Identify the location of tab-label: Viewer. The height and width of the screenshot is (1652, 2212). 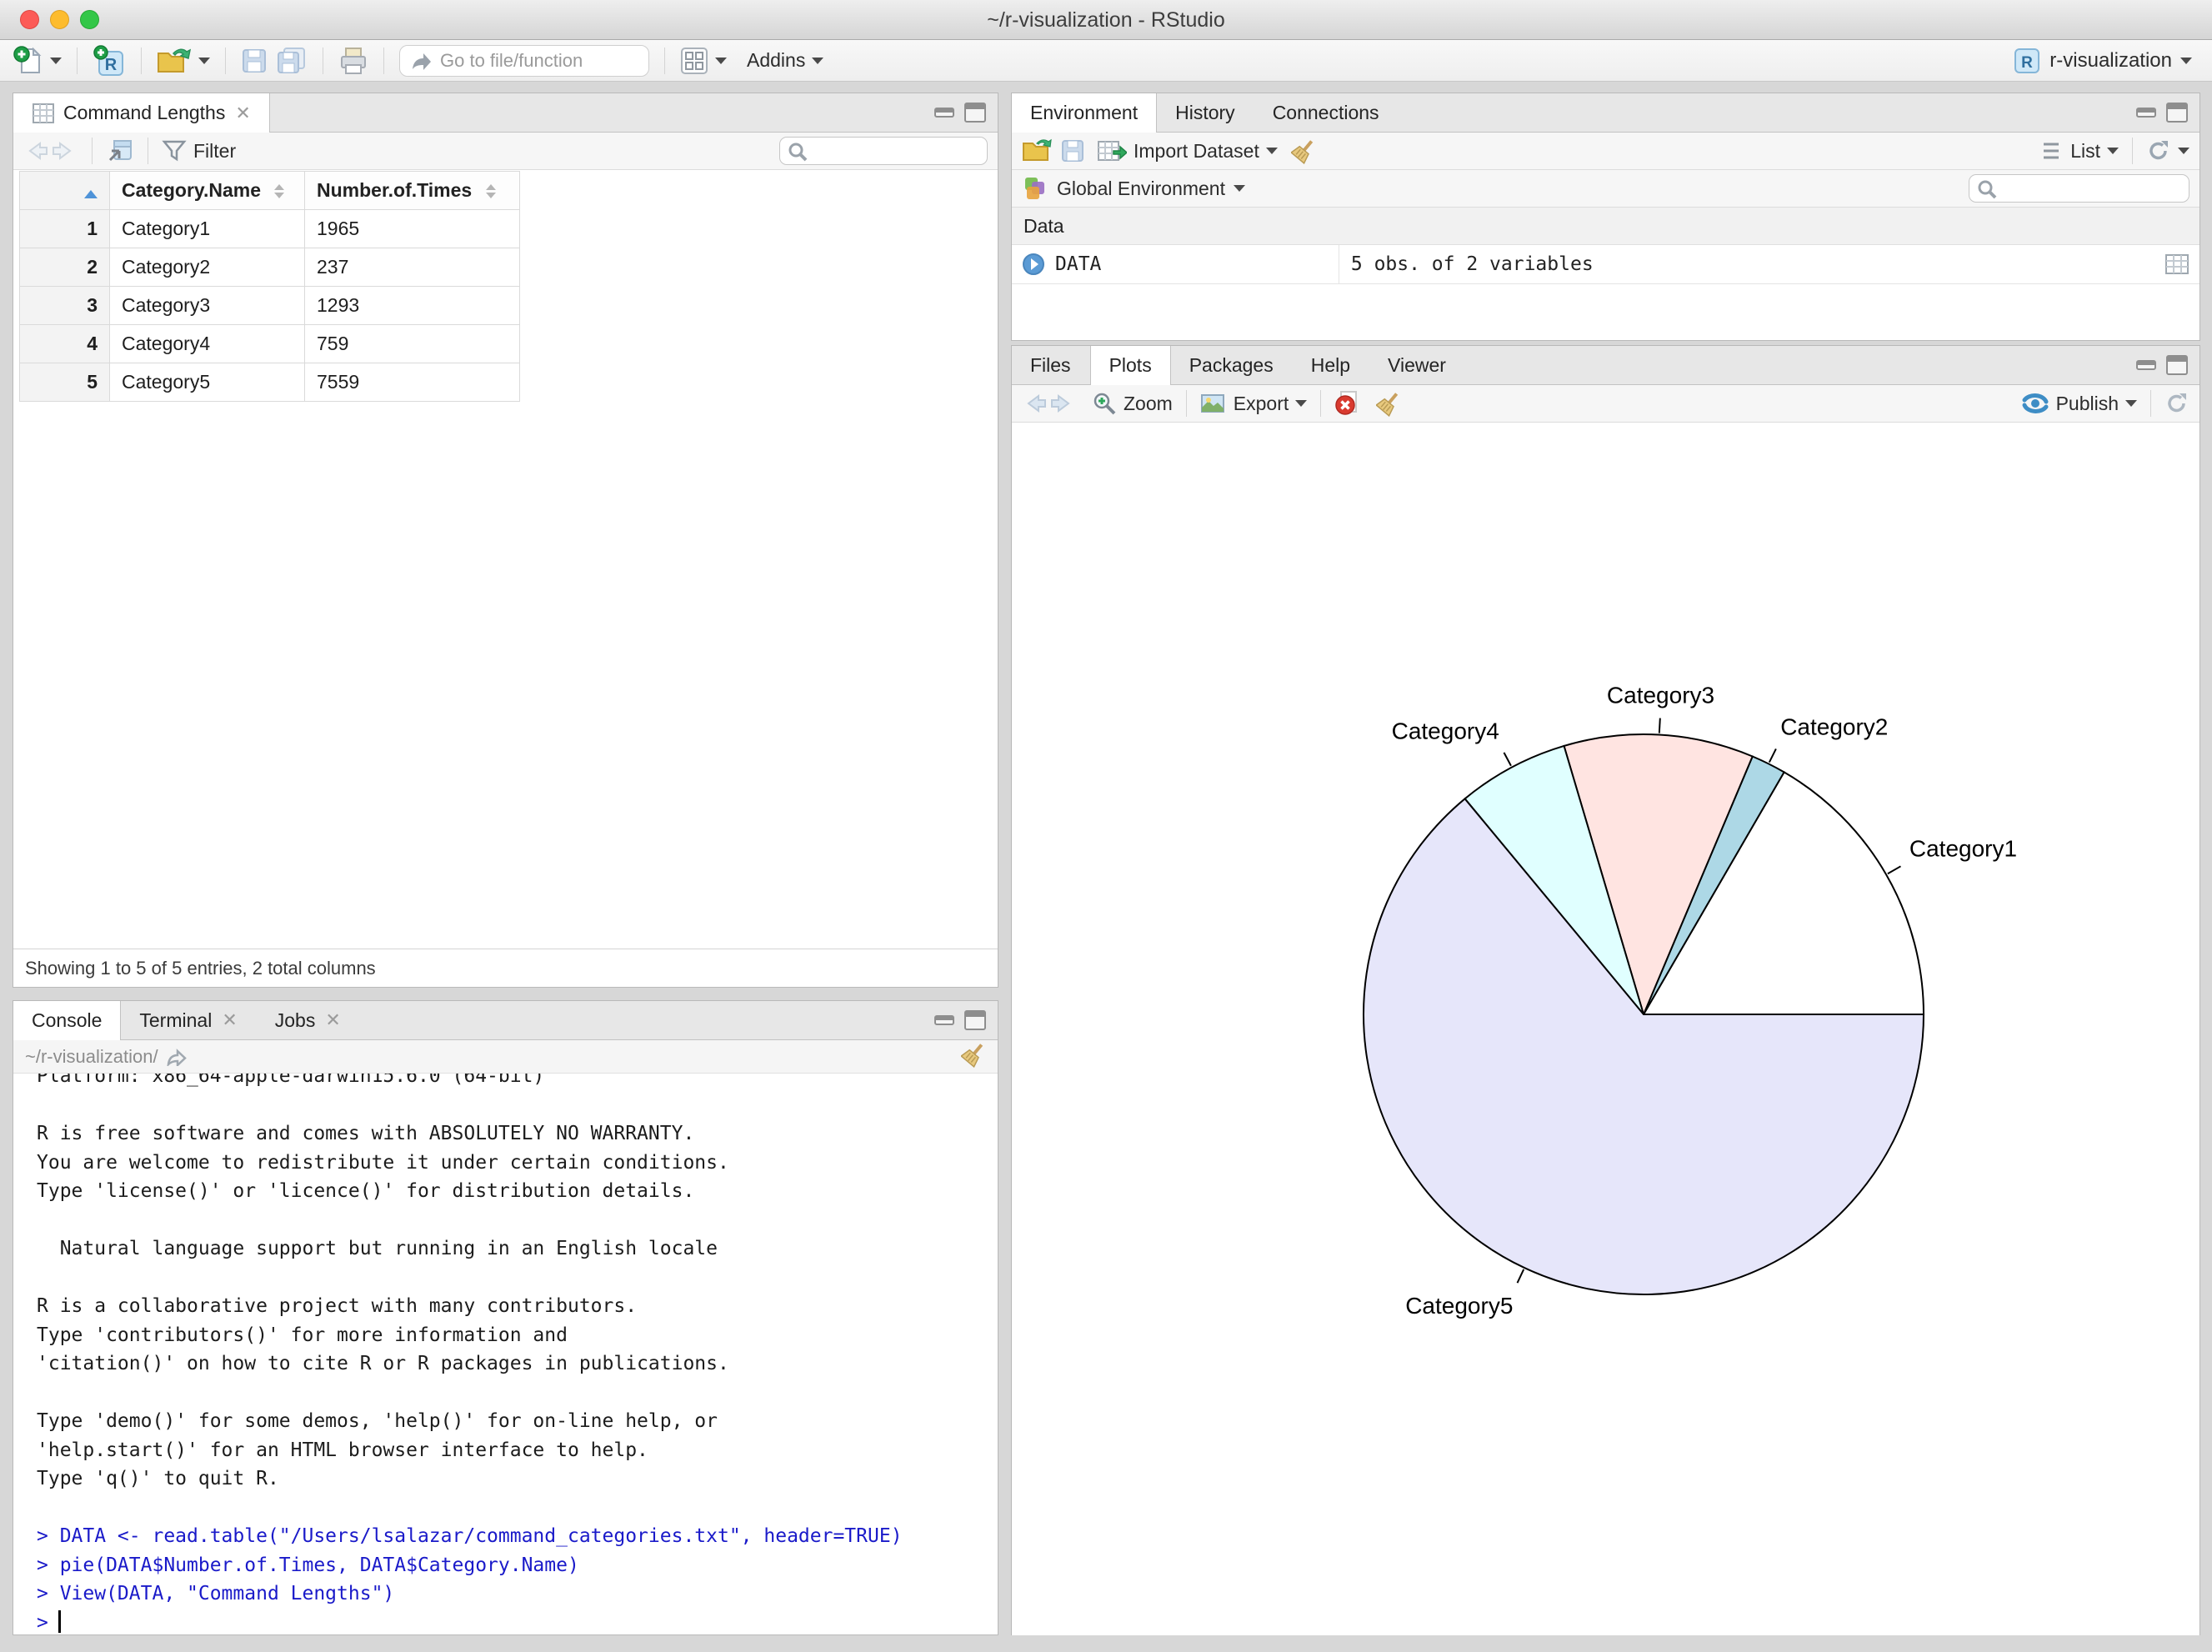
(1417, 364).